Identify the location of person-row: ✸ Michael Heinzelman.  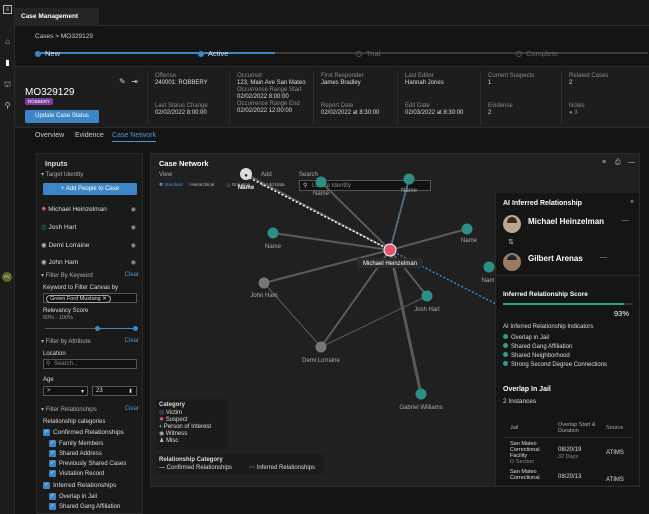
(74, 209).